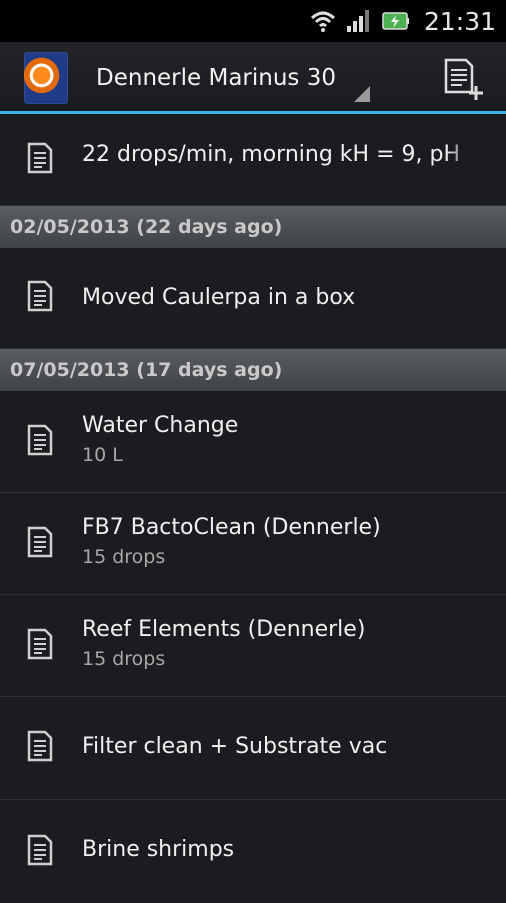  Describe the element at coordinates (253, 227) in the screenshot. I see `date-section-header: 02/05/2013 (22 days ago)` at that location.